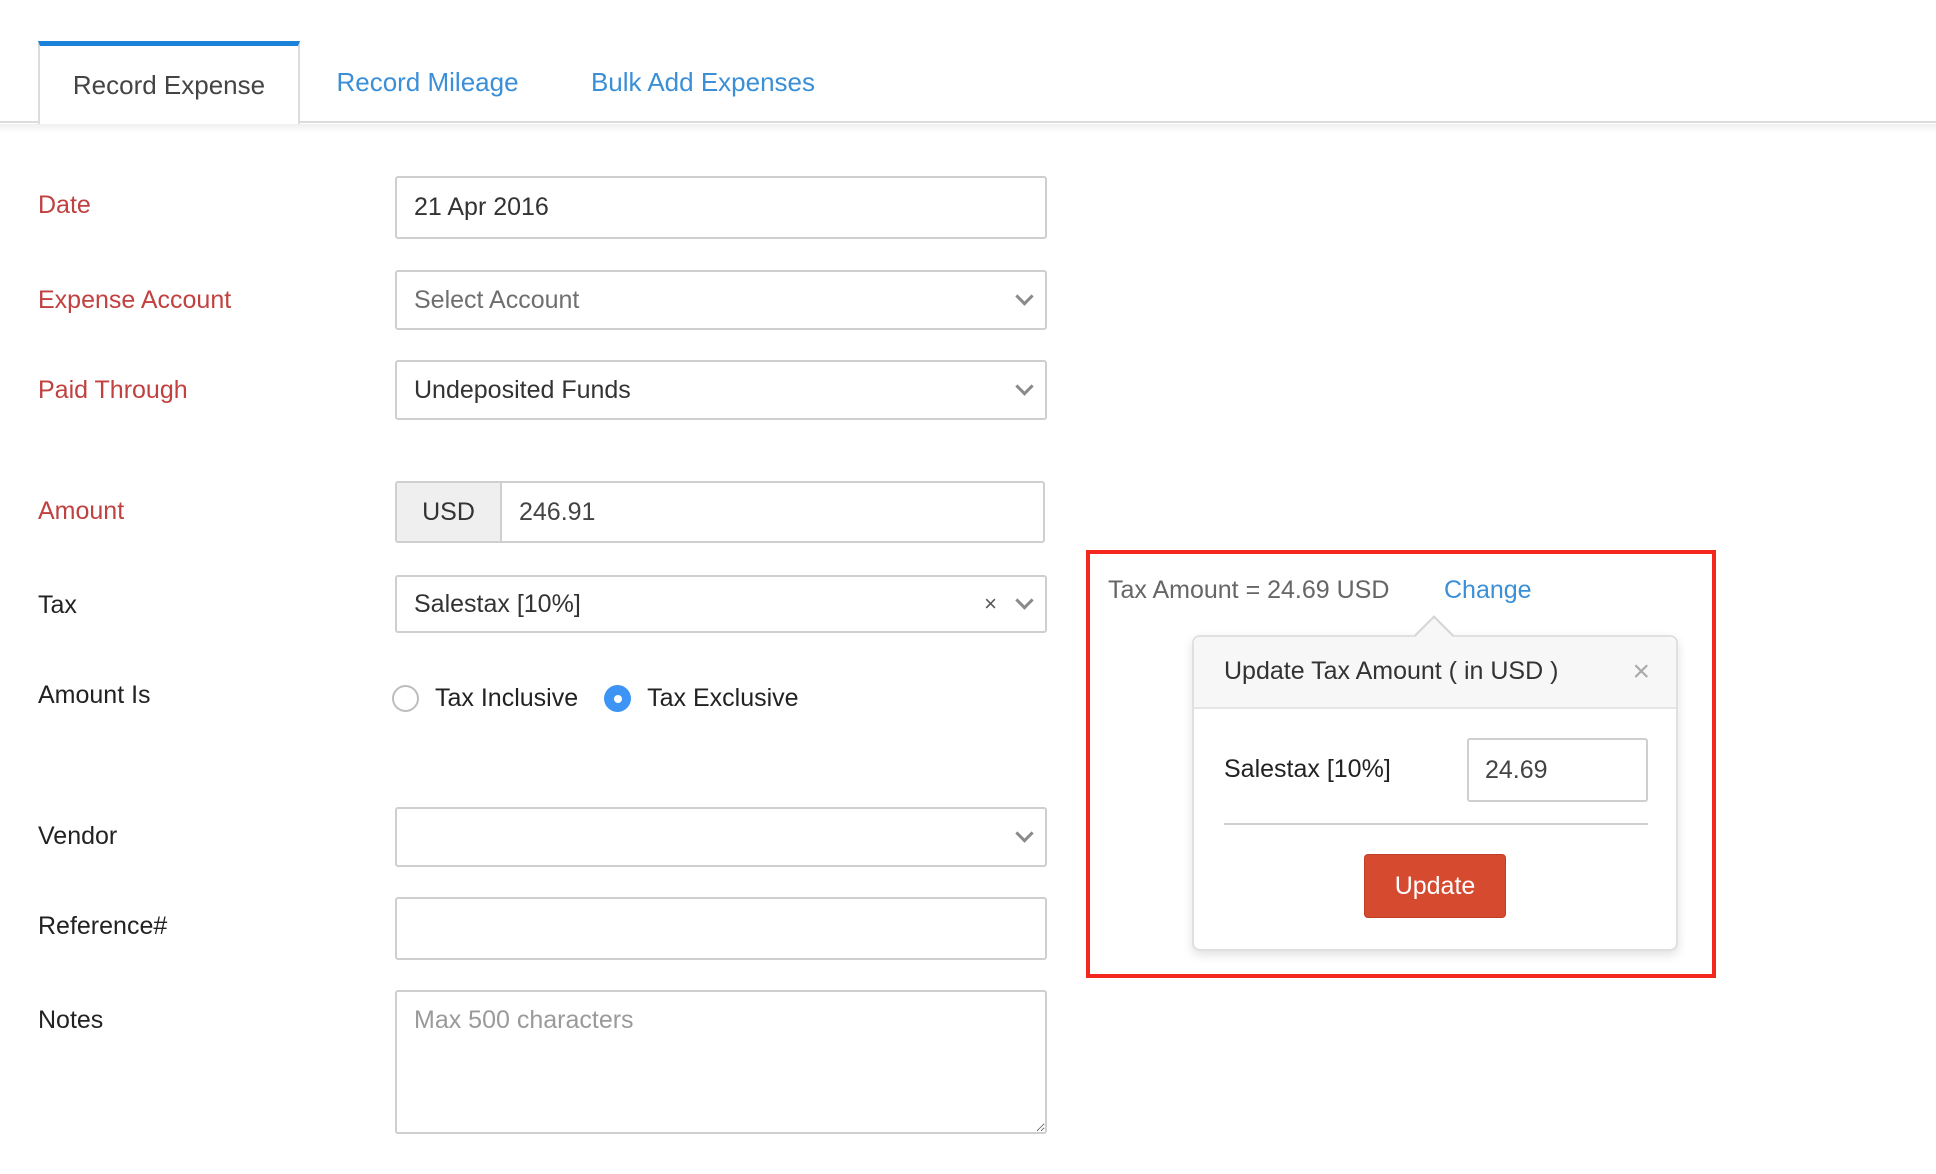 Image resolution: width=1936 pixels, height=1174 pixels. I want to click on expense-account-select: Select Account, so click(721, 300).